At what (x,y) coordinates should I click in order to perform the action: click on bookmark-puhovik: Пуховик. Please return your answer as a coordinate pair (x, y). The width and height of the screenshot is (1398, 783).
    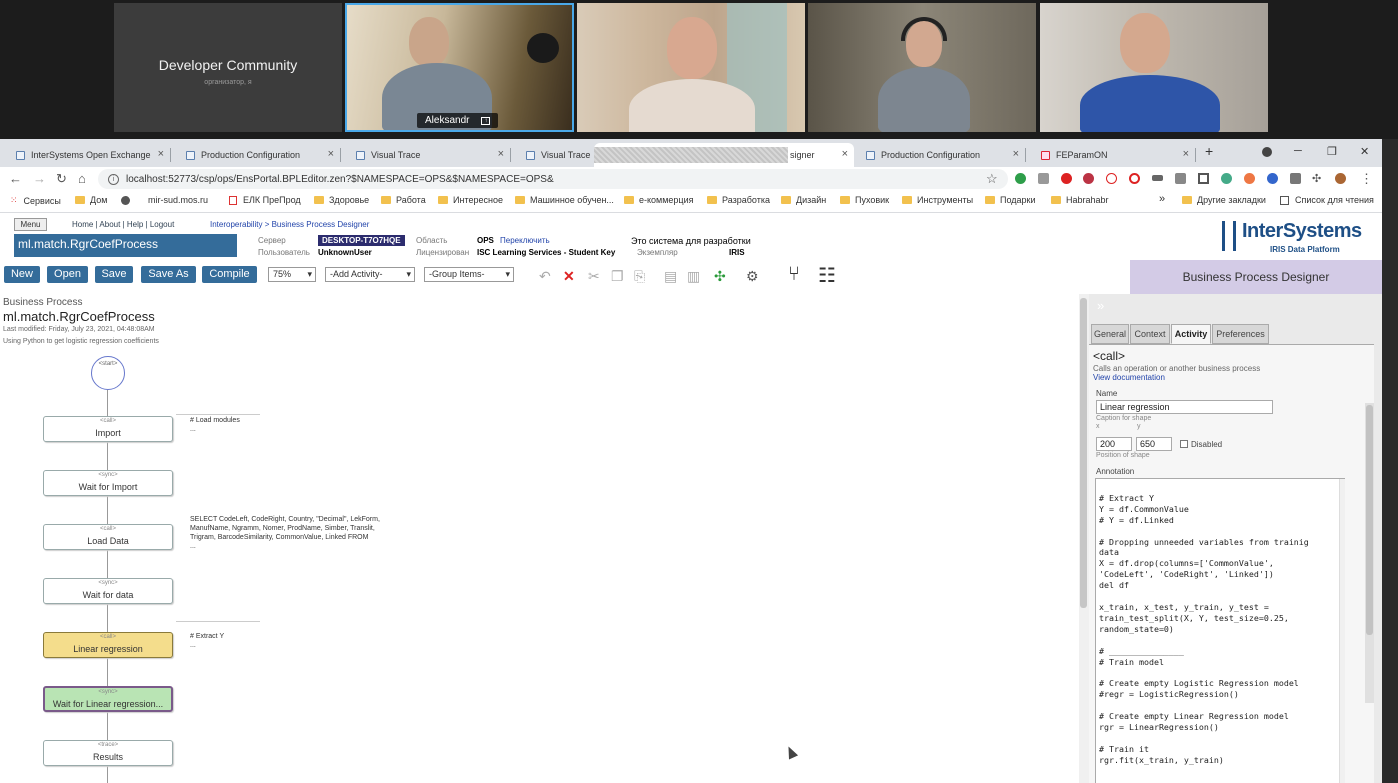
    Looking at the image, I should click on (864, 200).